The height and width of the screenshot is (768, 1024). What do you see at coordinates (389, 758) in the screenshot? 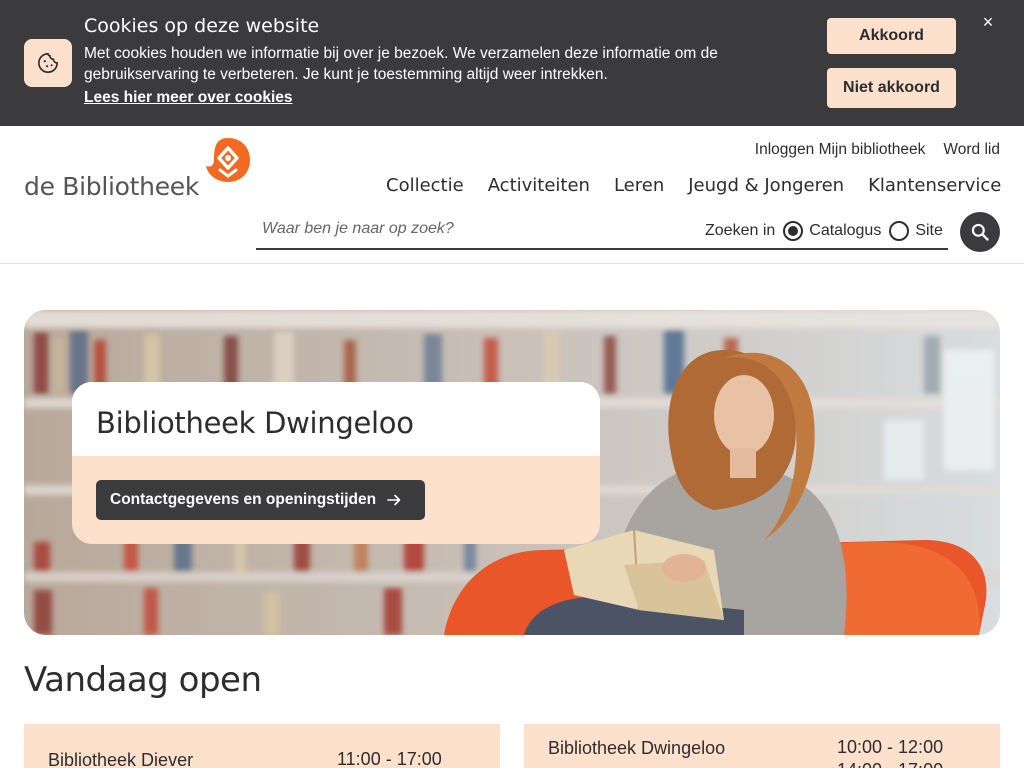
I see `opening-hours: 11:00 - 17:00` at bounding box center [389, 758].